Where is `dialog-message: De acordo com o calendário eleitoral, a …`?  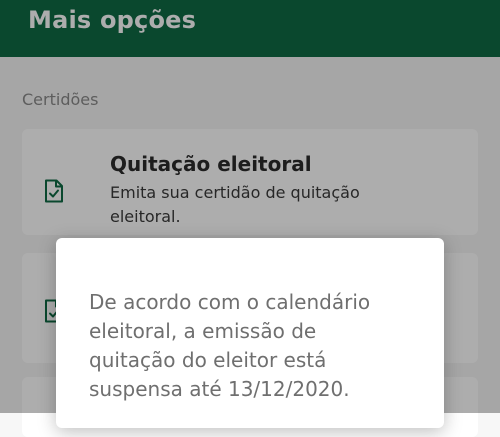
dialog-message: De acordo com o calendário eleitoral, a … is located at coordinates (230, 345).